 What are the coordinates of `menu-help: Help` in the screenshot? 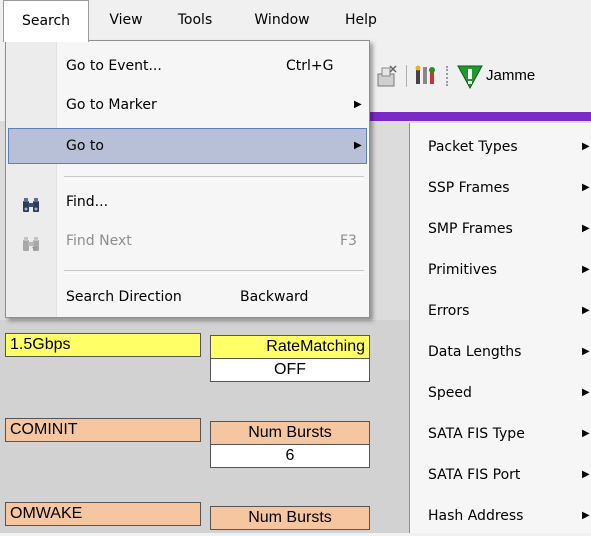 It's located at (361, 20).